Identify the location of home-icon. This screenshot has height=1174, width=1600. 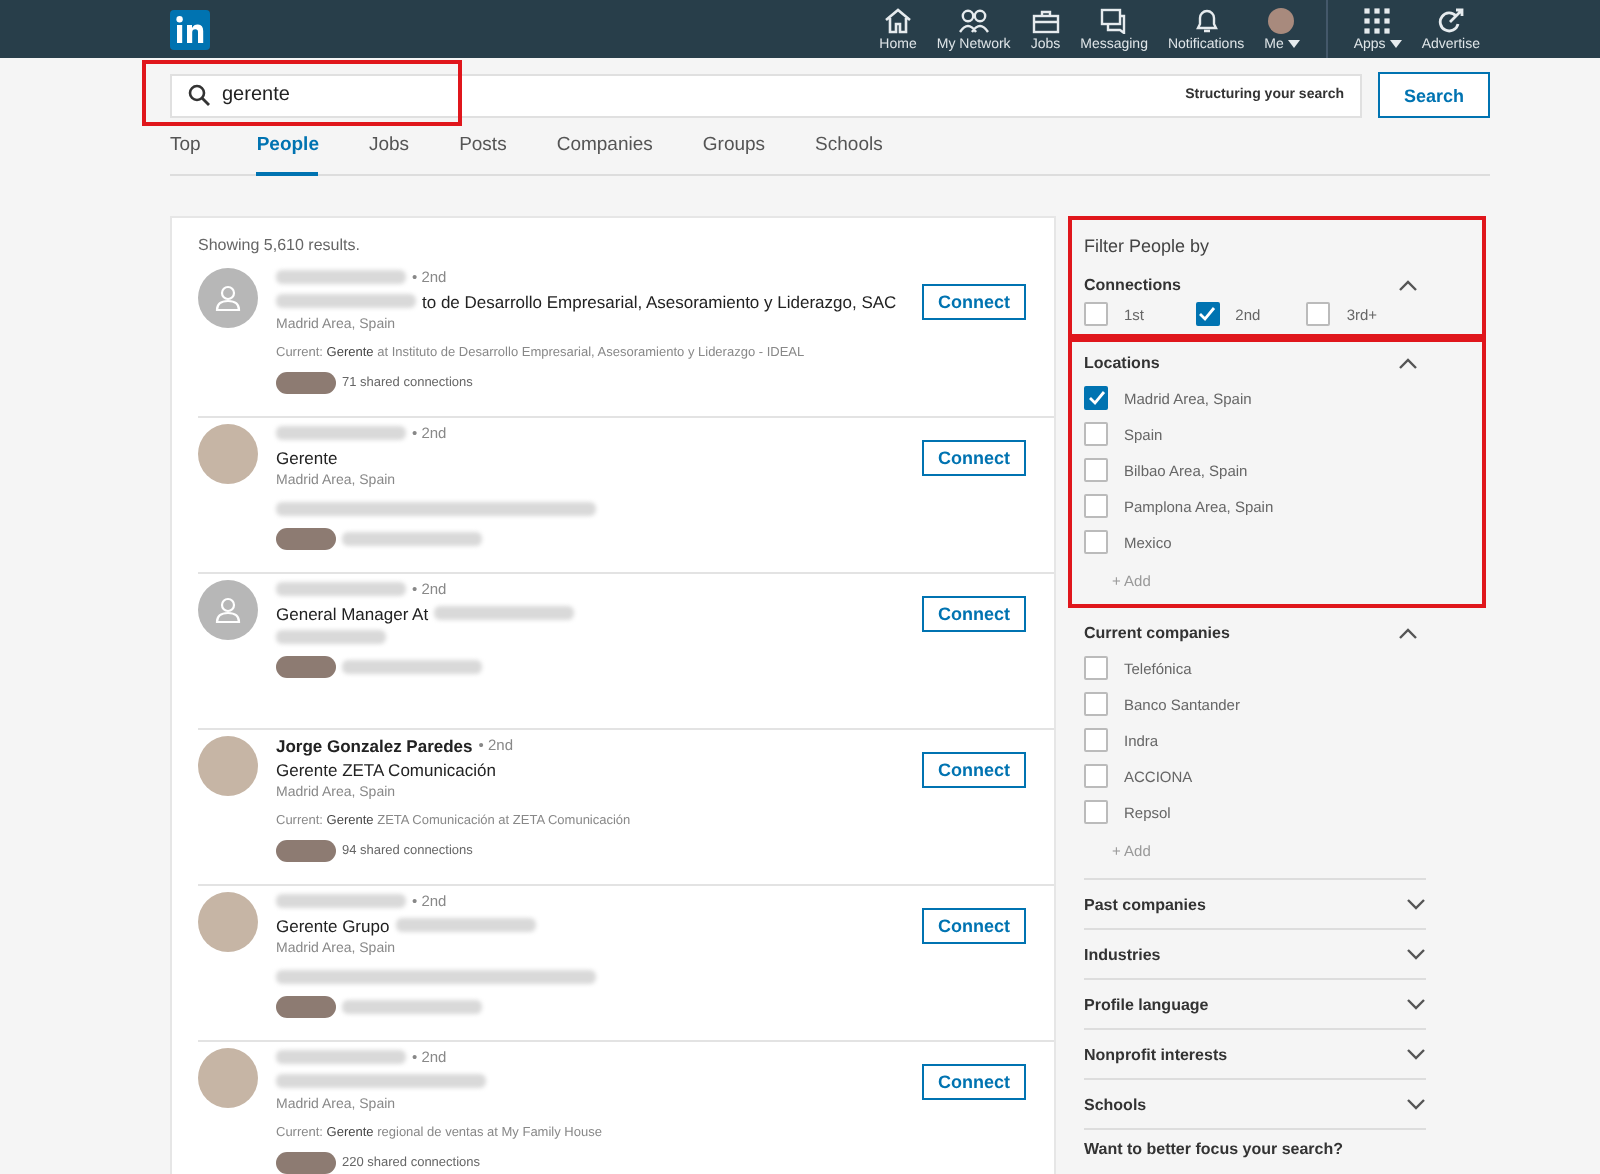
(898, 20).